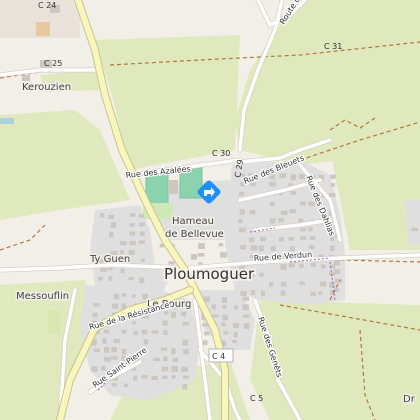 This screenshot has width=420, height=420. Describe the element at coordinates (256, 398) in the screenshot. I see `ref-label-c5: C 5` at that location.